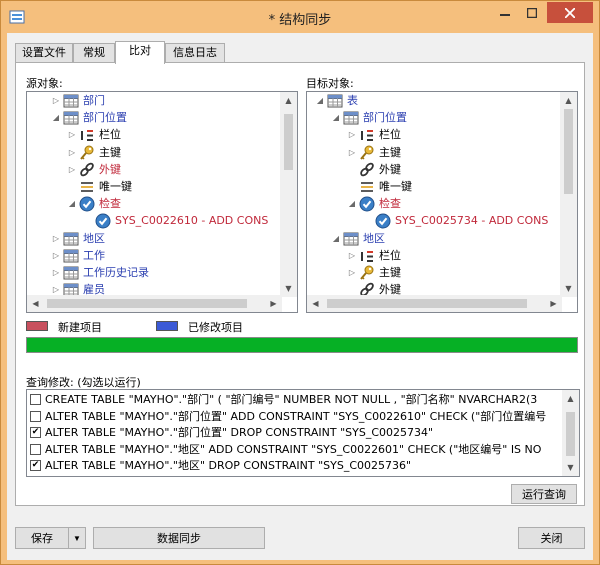 The image size is (600, 565). I want to click on maximize-button, so click(531, 12).